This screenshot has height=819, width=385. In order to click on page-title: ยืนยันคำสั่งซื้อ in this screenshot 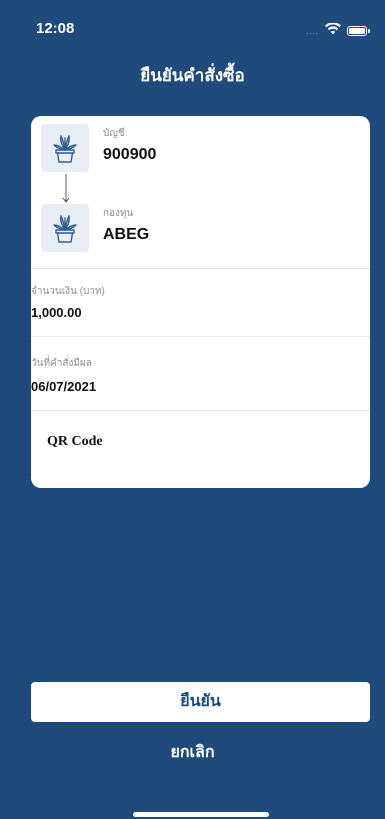, I will do `click(192, 75)`.